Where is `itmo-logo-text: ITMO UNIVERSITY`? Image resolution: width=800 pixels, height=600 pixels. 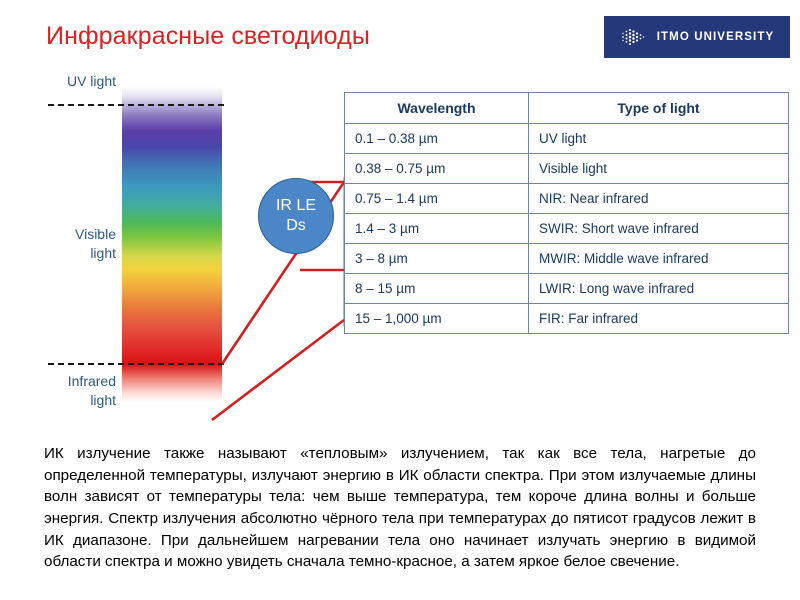 itmo-logo-text: ITMO UNIVERSITY is located at coordinates (715, 37).